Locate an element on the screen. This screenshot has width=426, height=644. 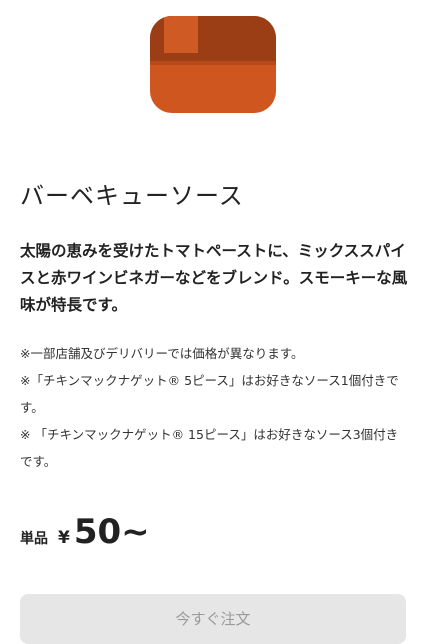
price-label: 単品 is located at coordinates (34, 539).